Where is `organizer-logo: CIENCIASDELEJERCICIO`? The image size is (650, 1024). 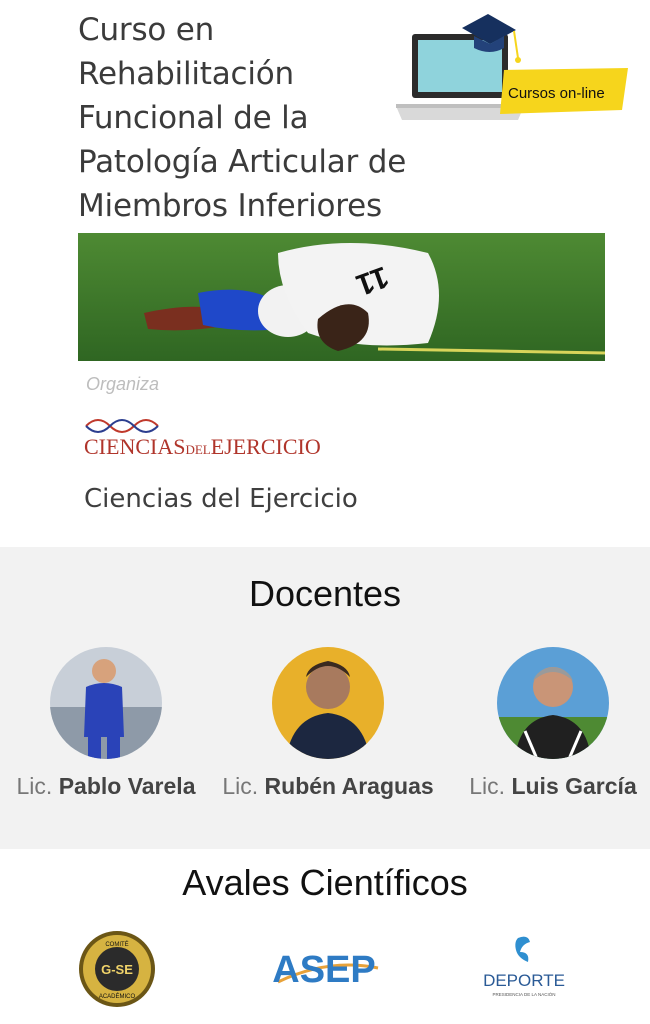
organizer-logo: CIENCIASDELEJERCICIO is located at coordinates (204, 437).